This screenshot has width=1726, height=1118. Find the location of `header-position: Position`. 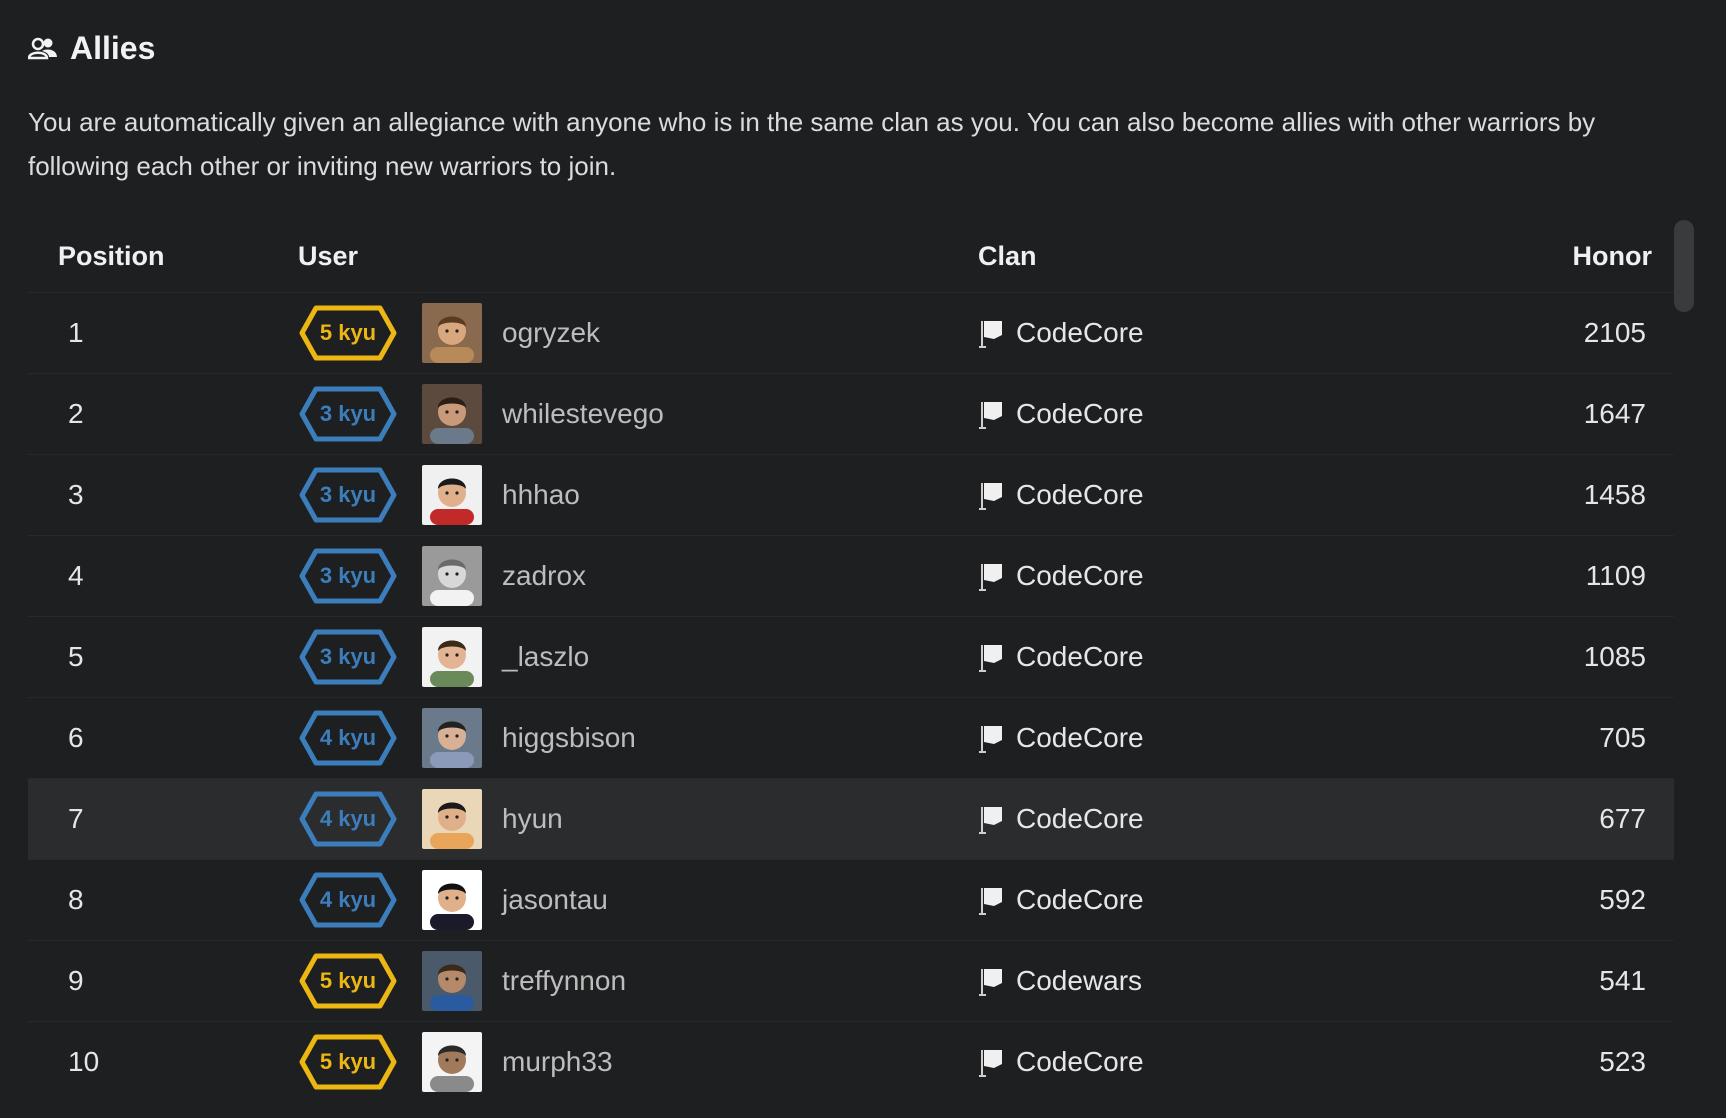

header-position: Position is located at coordinates (163, 256).